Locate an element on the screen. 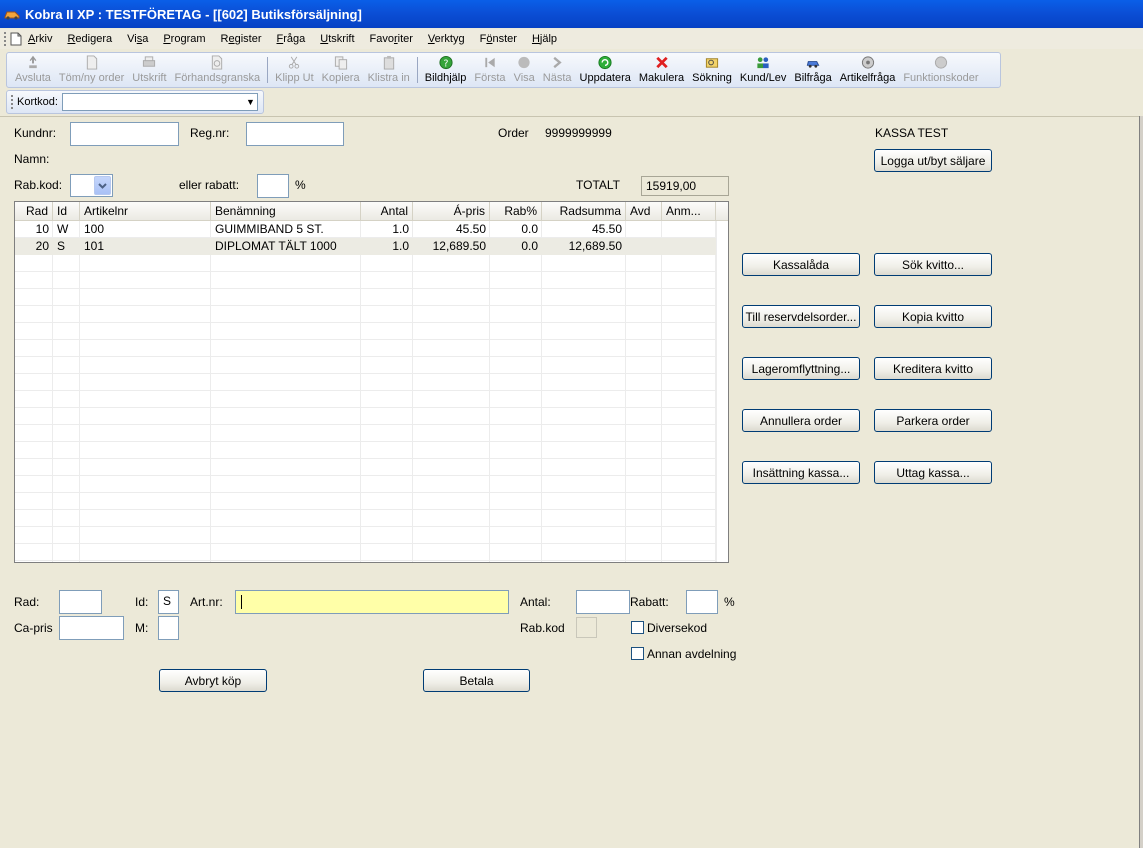 This screenshot has height=848, width=1143. kassa-label: KASSA TEST is located at coordinates (912, 133).